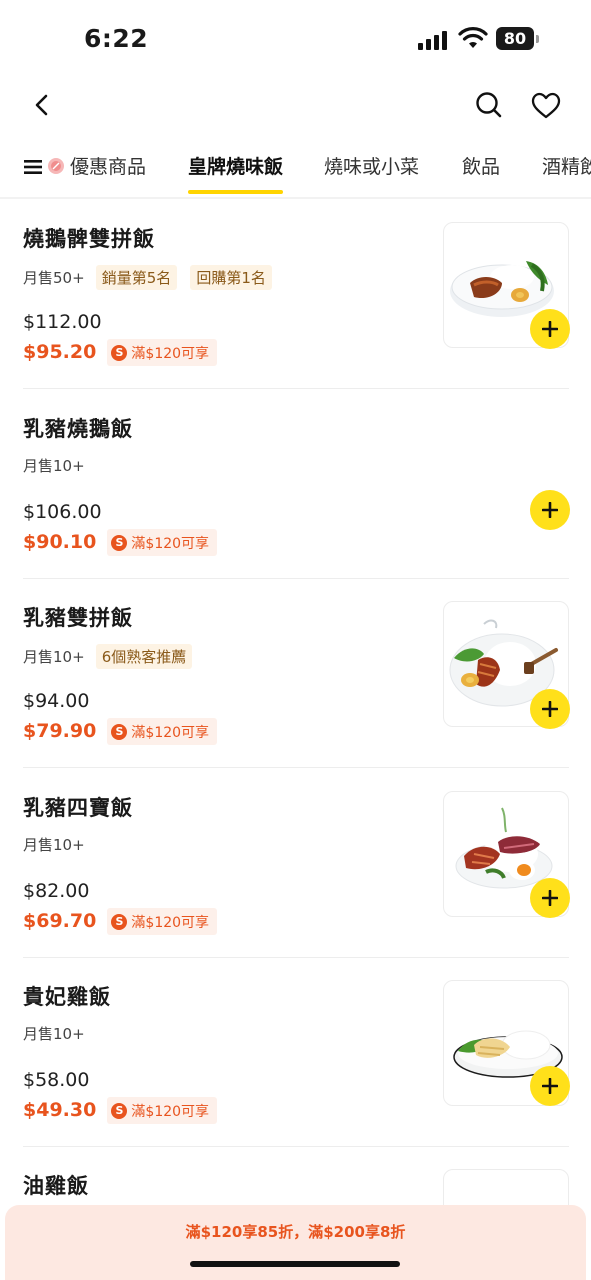 Image resolution: width=591 pixels, height=1280 pixels. What do you see at coordinates (295, 106) in the screenshot?
I see `nav-bar` at bounding box center [295, 106].